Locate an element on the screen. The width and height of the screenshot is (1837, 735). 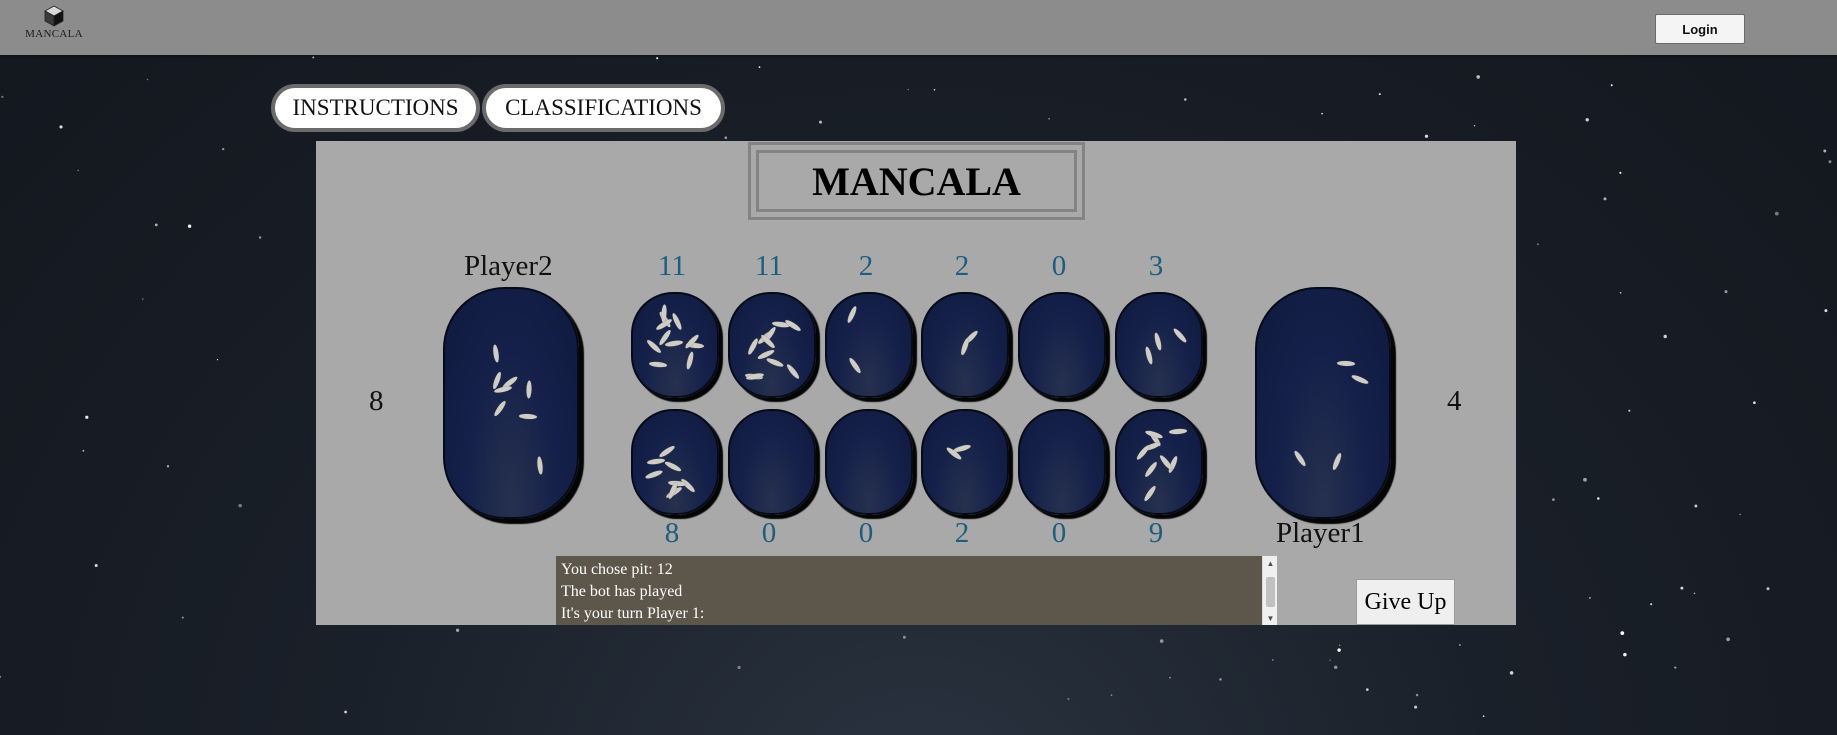
top-pit-4-count: 2 is located at coordinates (962, 266).